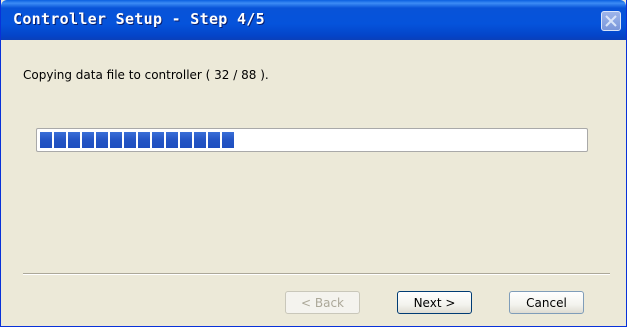  I want to click on title-bar: Controller Setup - Step 4/5, so click(313, 20).